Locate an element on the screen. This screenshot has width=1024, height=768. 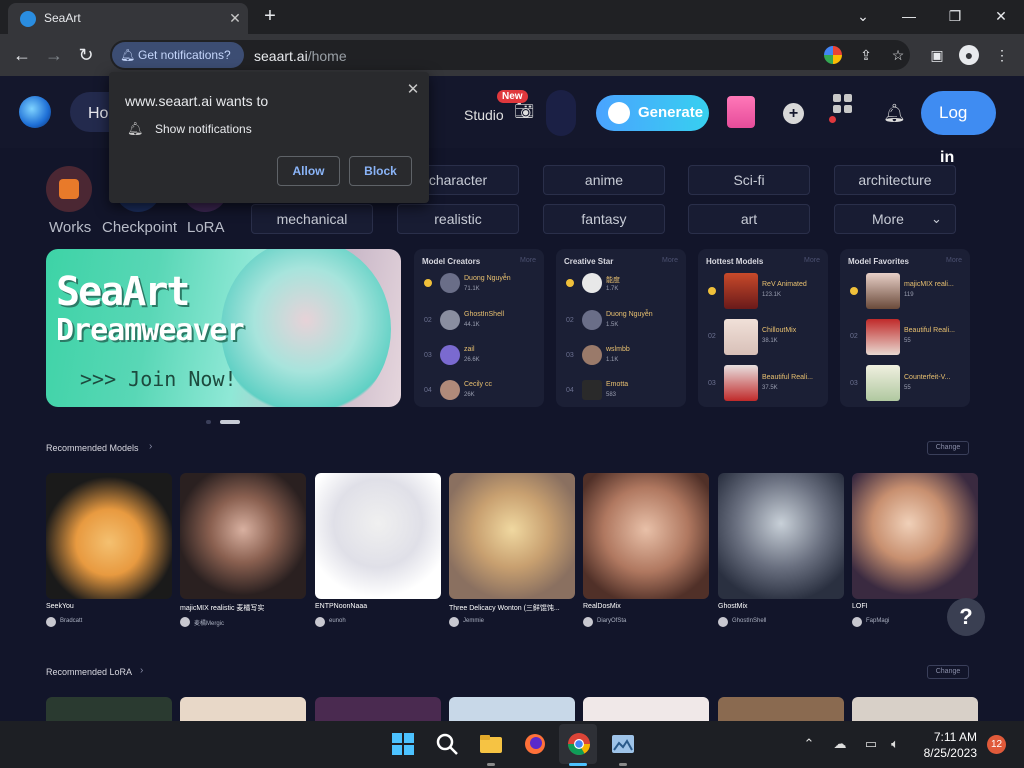
forward-arrow-icon: → is located at coordinates (54, 55).